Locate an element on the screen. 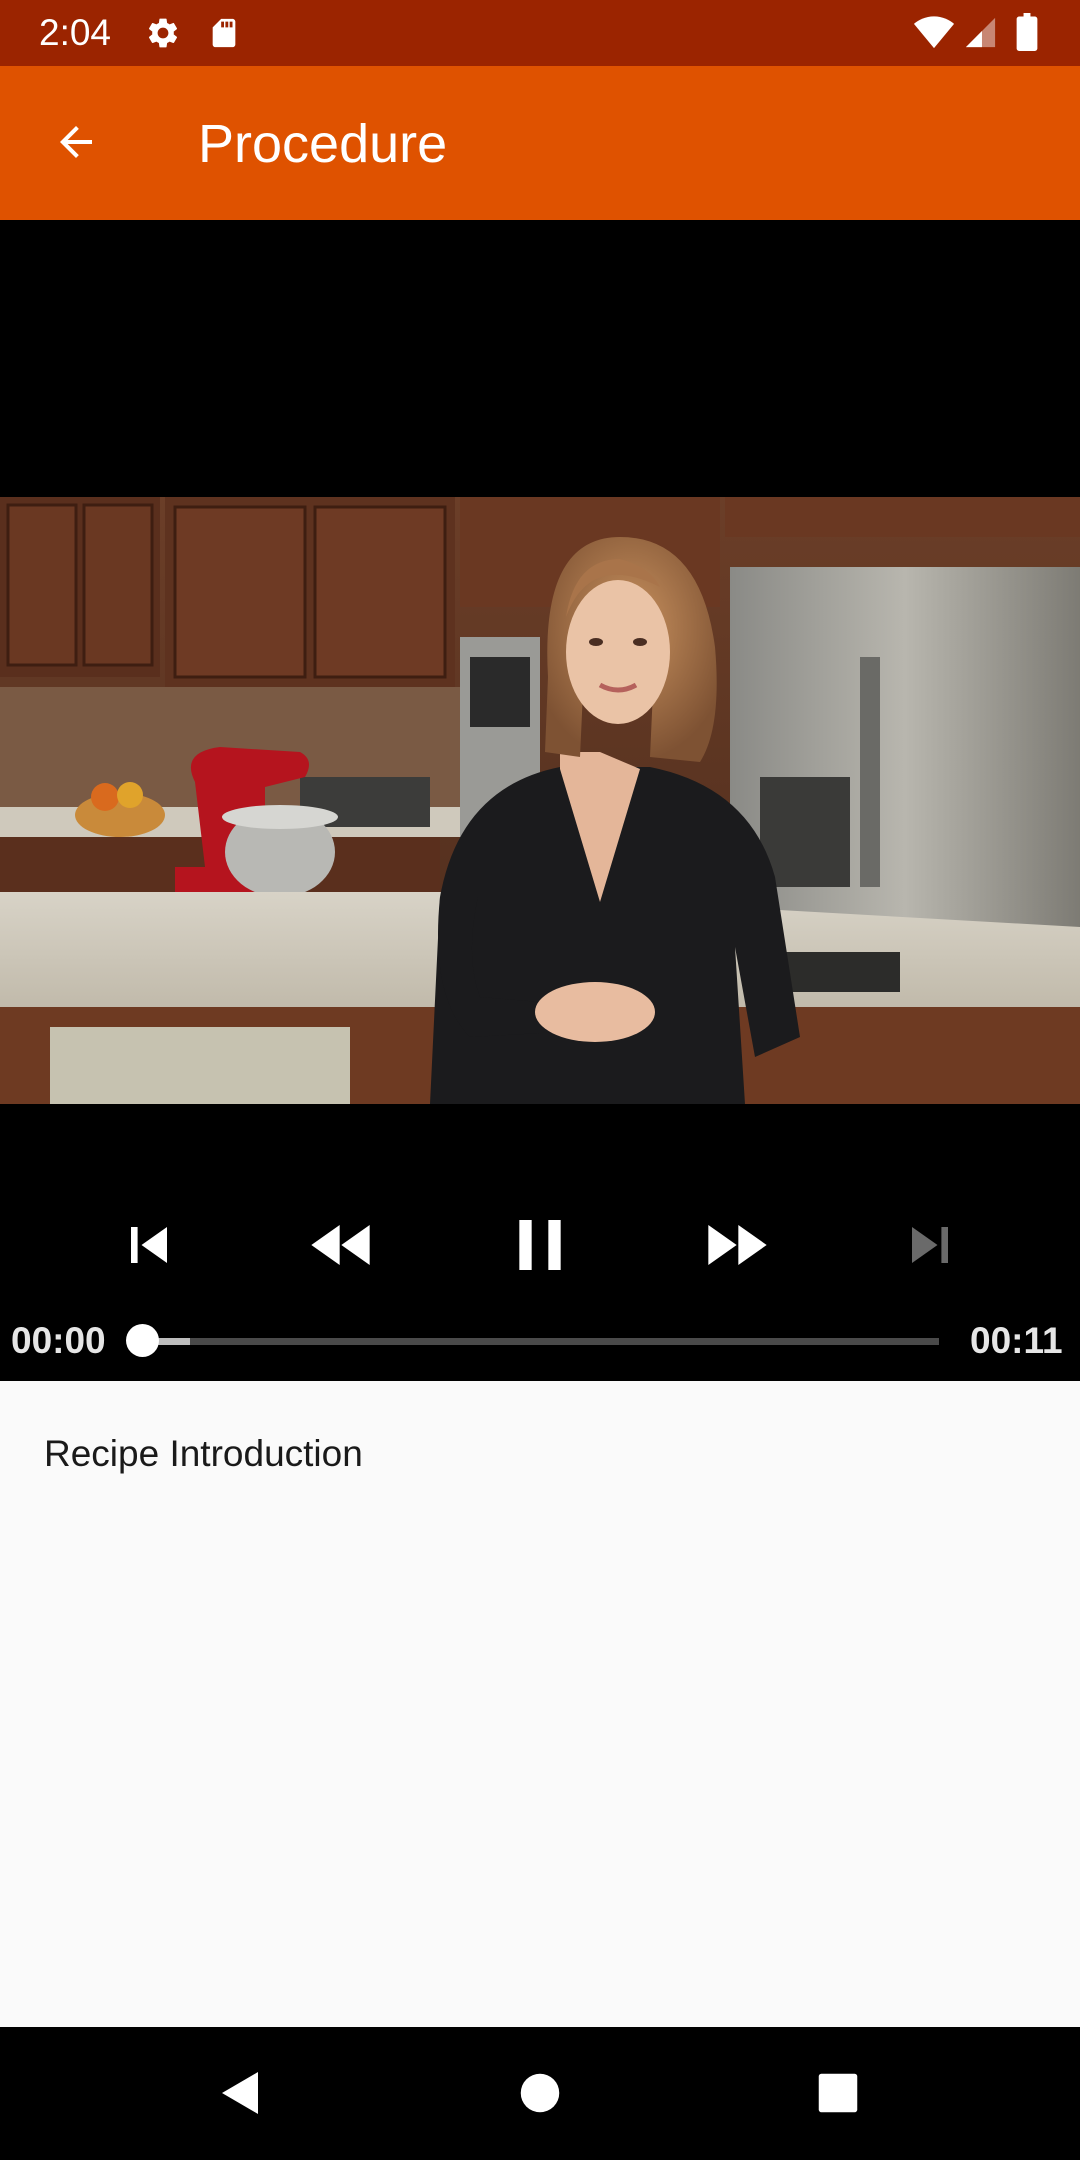 The image size is (1080, 2160). rewind-button is located at coordinates (343, 1245).